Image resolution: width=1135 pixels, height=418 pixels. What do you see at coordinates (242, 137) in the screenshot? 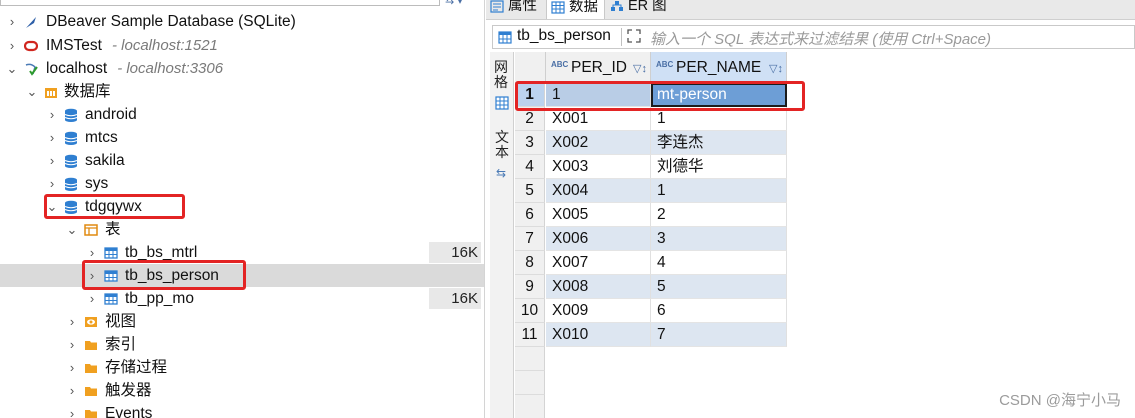
I see `tree-item-db-mtcs: › mtcs` at bounding box center [242, 137].